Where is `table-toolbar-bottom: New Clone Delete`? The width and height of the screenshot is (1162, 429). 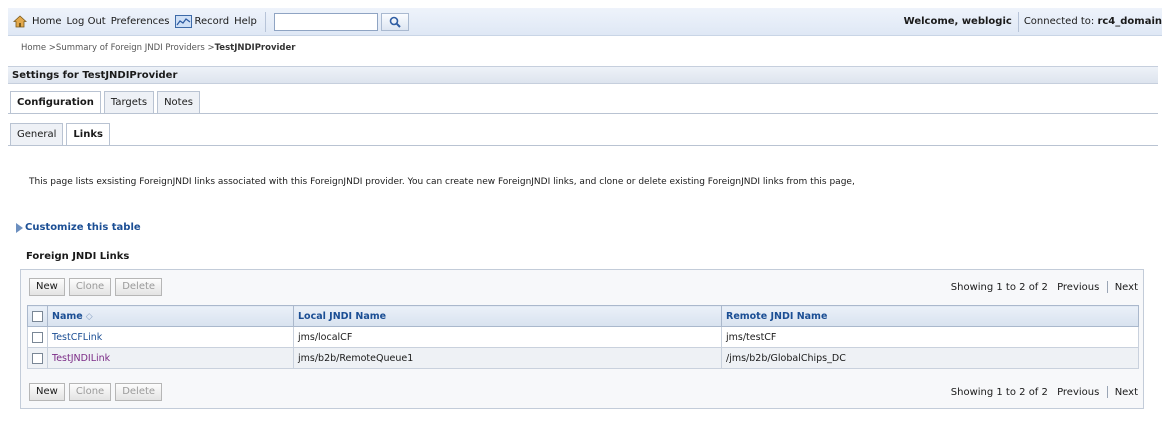
table-toolbar-bottom: New Clone Delete is located at coordinates (97, 392).